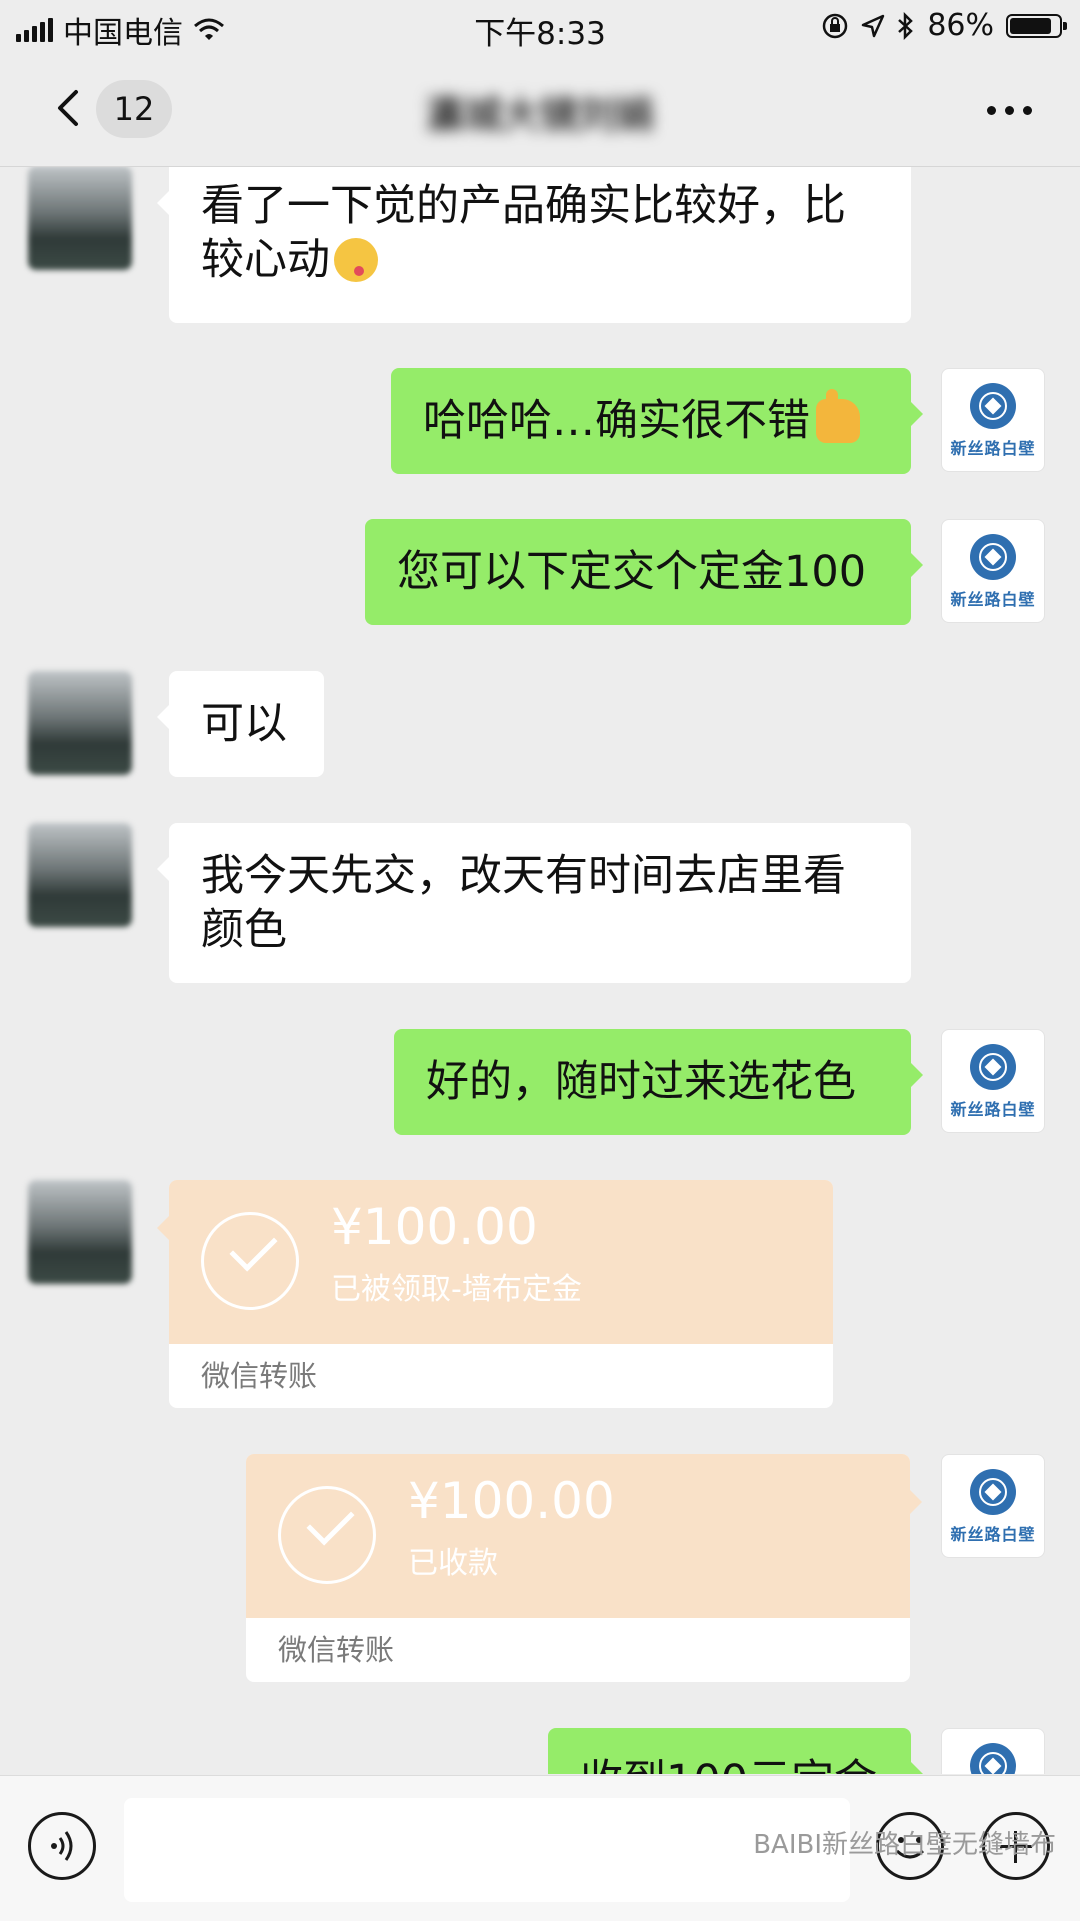  Describe the element at coordinates (356, 260) in the screenshot. I see `winking-face-emoji-icon` at that location.